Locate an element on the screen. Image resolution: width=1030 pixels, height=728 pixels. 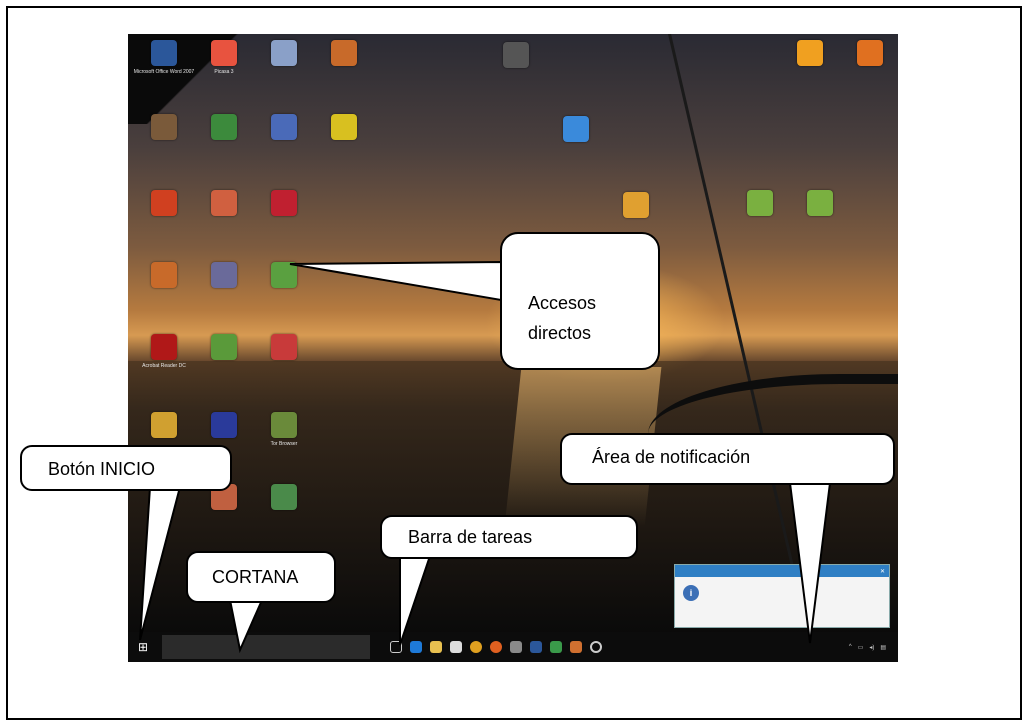
chrome-icon is located at coordinates (476, 647).